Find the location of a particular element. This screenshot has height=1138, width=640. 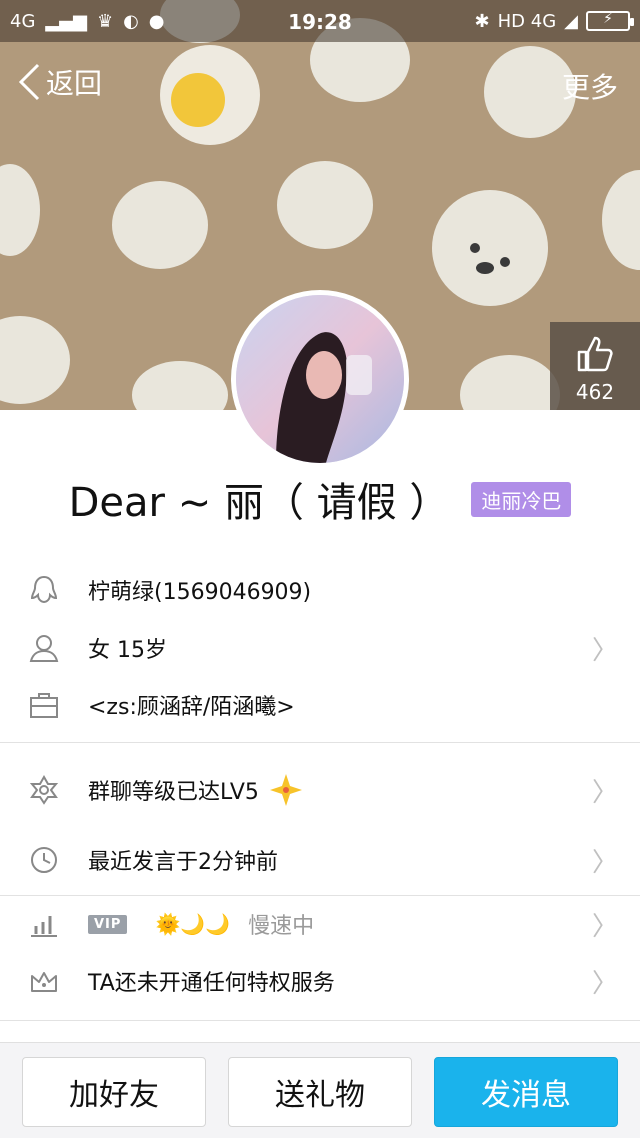

sparkle-star-icon is located at coordinates (285, 790).